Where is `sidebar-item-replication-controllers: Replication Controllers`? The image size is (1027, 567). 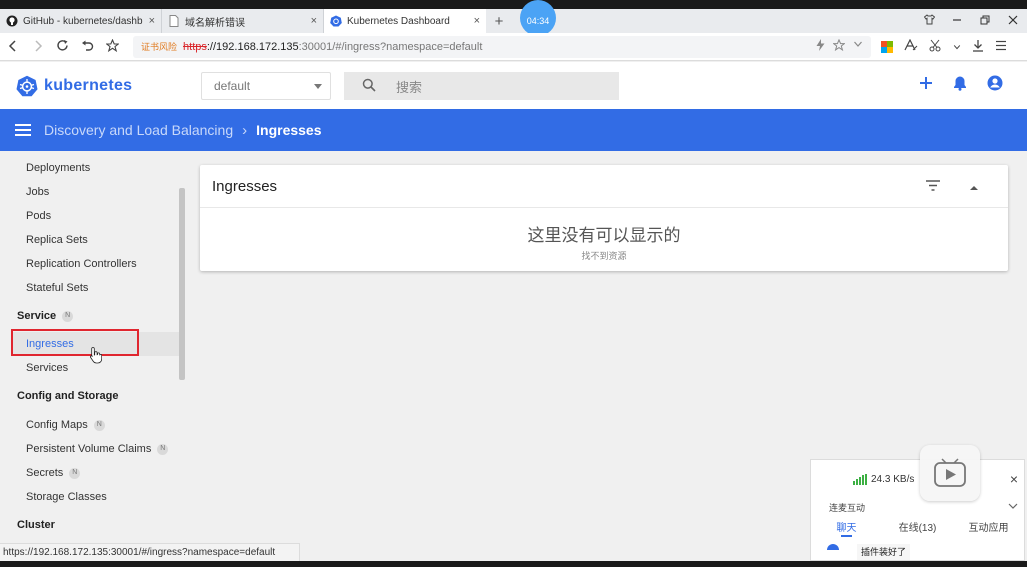
sidebar-item-replication-controllers: Replication Controllers is located at coordinates (81, 264).